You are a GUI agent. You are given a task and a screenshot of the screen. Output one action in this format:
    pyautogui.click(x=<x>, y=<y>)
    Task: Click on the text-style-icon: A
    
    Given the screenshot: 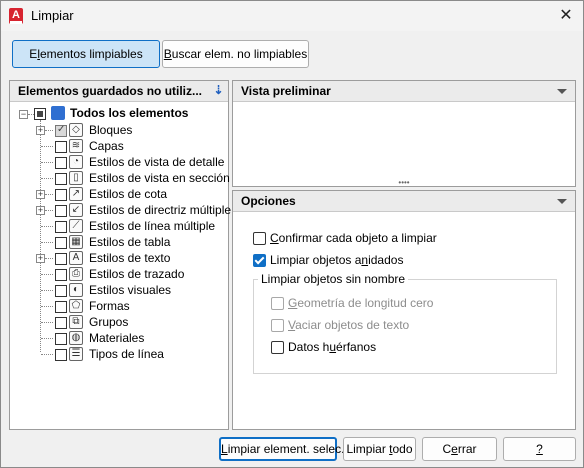 What is the action you would take?
    pyautogui.click(x=76, y=258)
    